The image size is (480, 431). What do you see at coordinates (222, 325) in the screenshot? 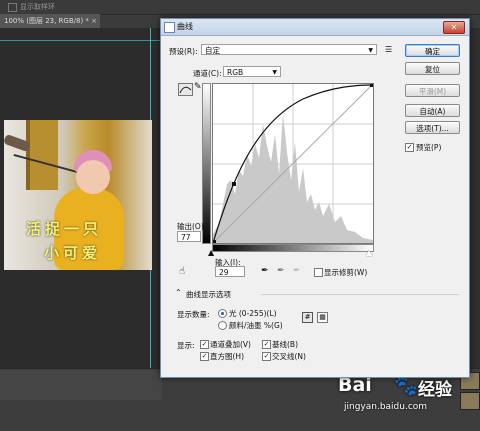
I see `pigment-radio` at bounding box center [222, 325].